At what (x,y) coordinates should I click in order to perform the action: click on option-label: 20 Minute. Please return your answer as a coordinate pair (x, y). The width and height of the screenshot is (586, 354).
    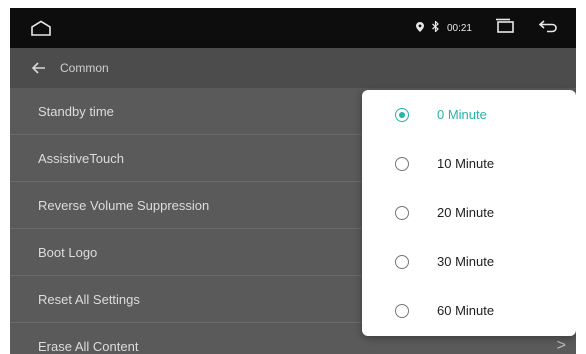
    Looking at the image, I should click on (466, 212).